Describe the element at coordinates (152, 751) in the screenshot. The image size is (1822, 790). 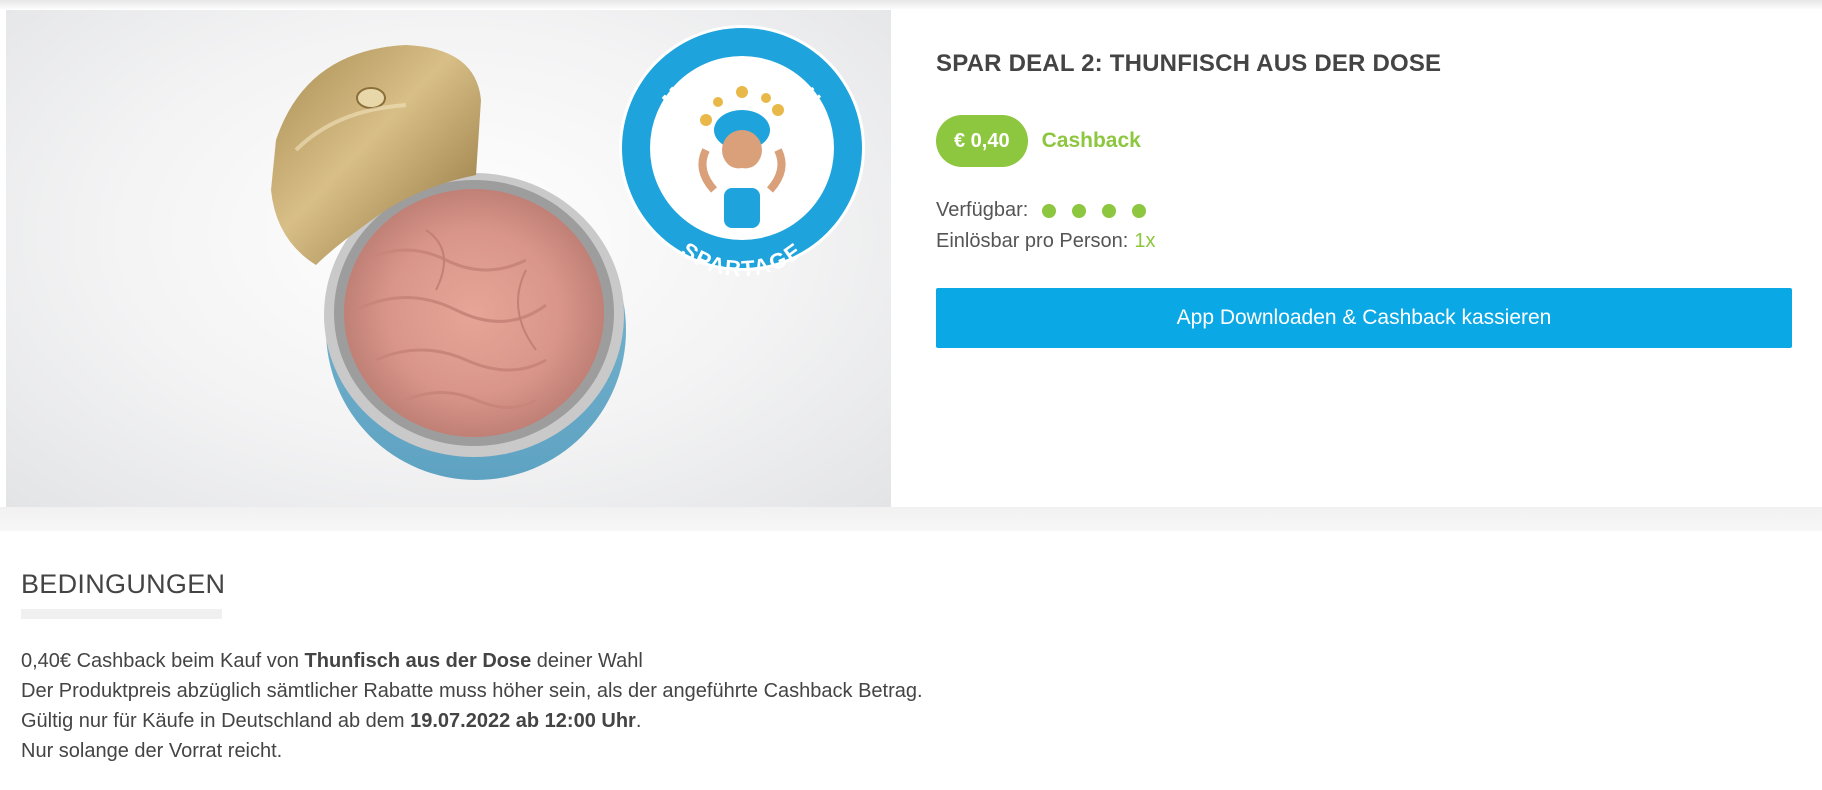
I see `terms-line-4: Nur solange der Vorrat reicht.` at that location.